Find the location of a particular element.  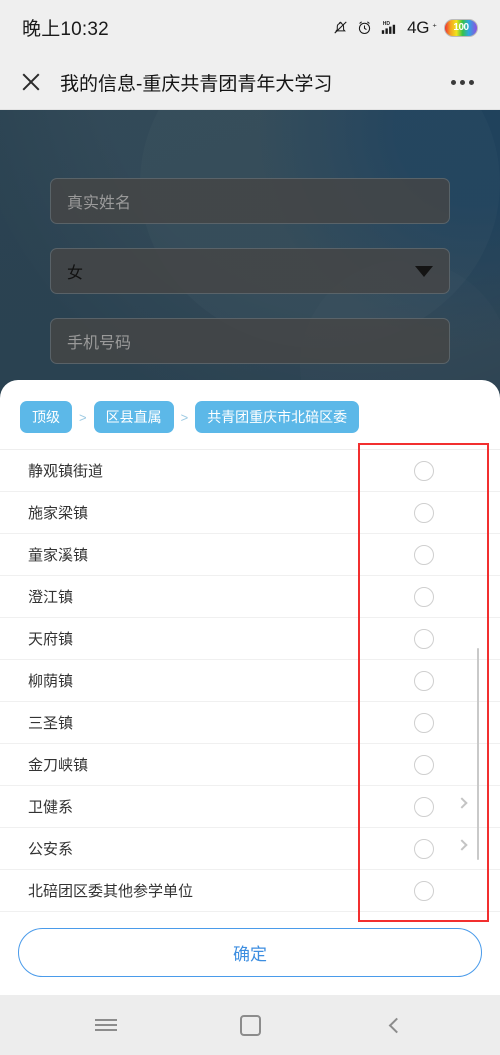

breadcrumb: 顶级 > 区县直属 > 共青团重庆市北碚区委 is located at coordinates (250, 414).